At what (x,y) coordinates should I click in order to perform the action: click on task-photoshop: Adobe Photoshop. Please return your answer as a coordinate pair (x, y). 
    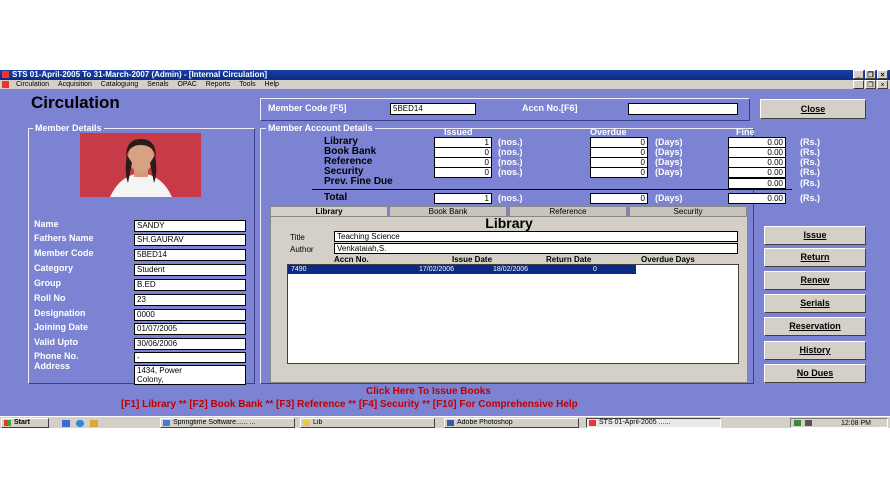
    Looking at the image, I should click on (511, 423).